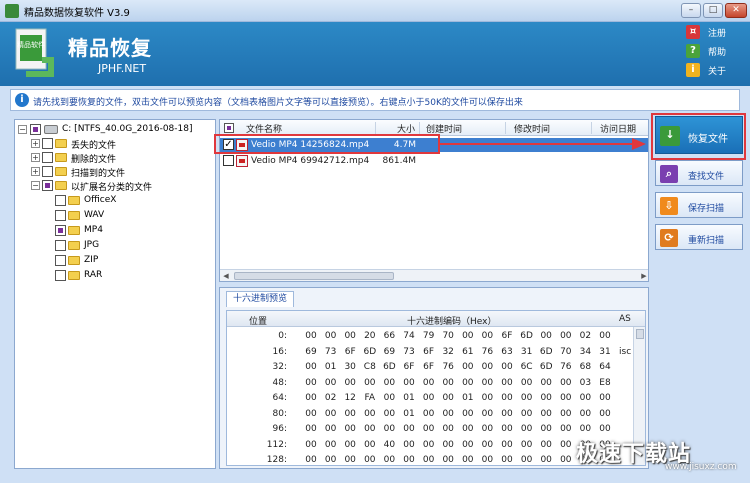 The image size is (750, 483). What do you see at coordinates (434, 275) in the screenshot?
I see `horizontal-scrollbar: ◀ ▶` at bounding box center [434, 275].